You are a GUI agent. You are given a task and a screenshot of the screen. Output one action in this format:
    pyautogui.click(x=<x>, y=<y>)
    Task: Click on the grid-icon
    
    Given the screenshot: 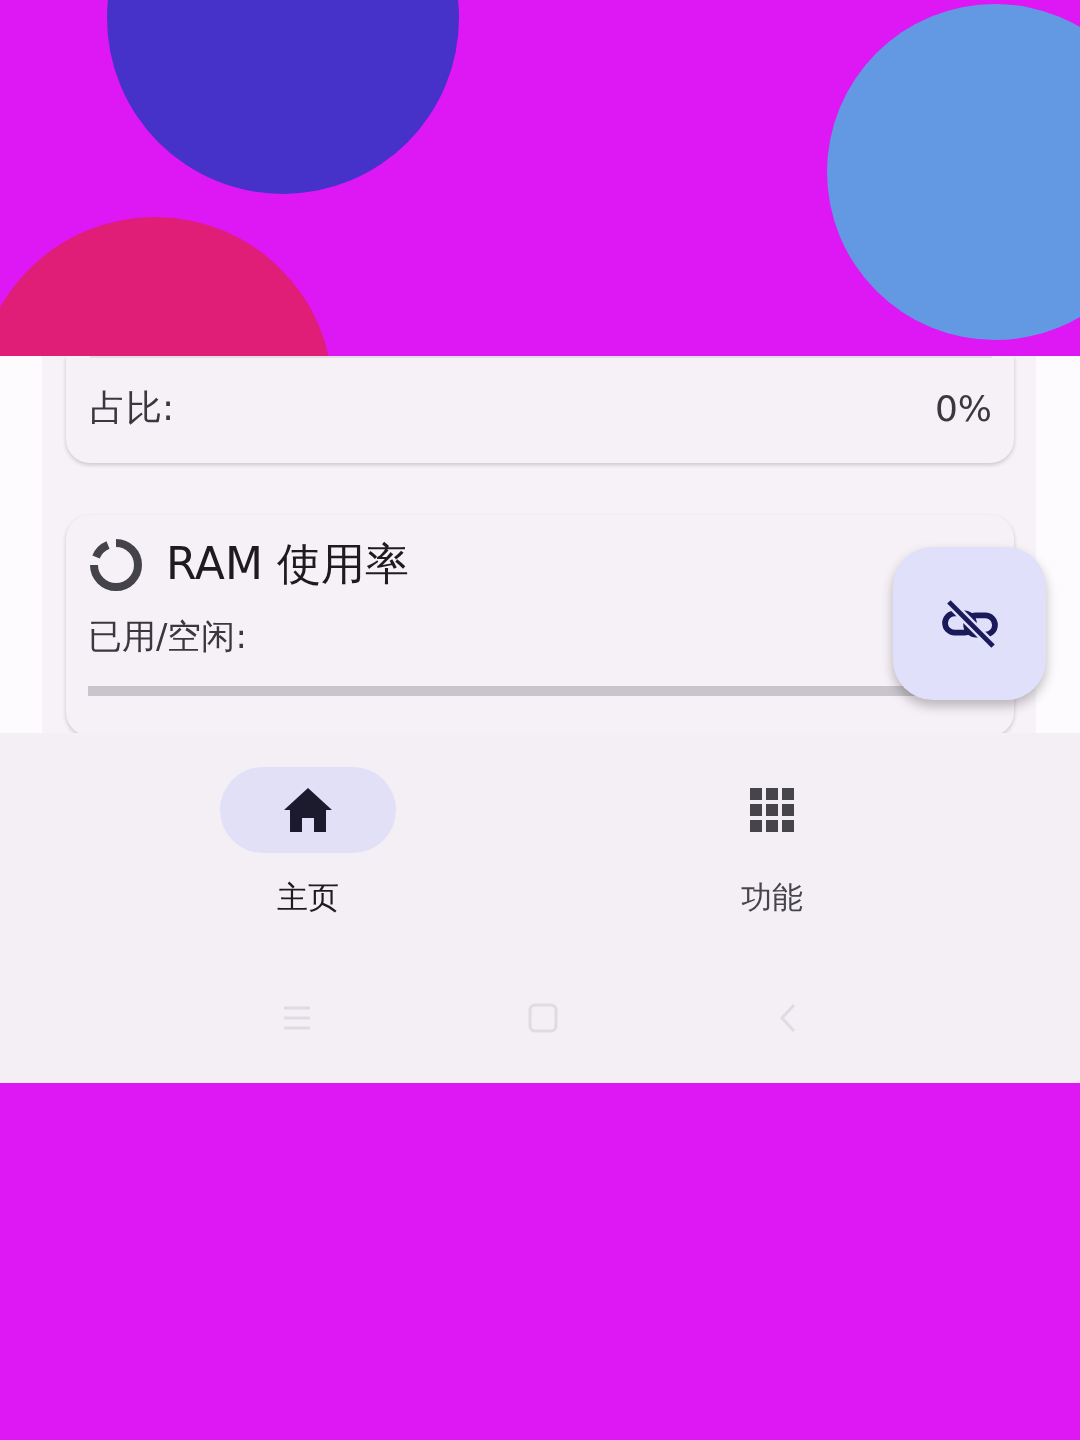 What is the action you would take?
    pyautogui.click(x=772, y=810)
    